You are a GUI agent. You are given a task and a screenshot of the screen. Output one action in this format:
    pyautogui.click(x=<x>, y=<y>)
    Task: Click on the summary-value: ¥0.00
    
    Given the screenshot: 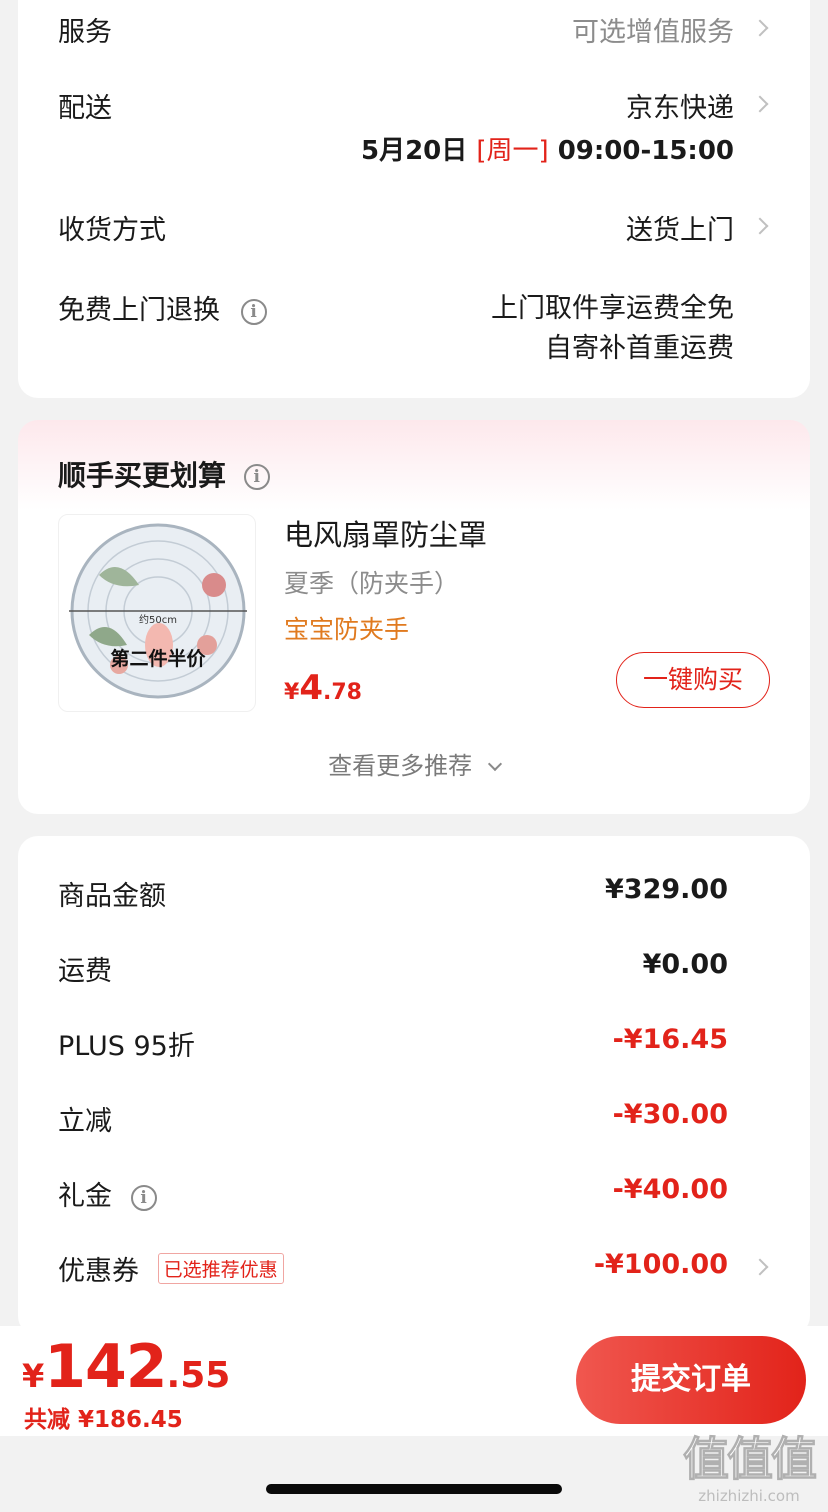 What is the action you would take?
    pyautogui.click(x=685, y=964)
    